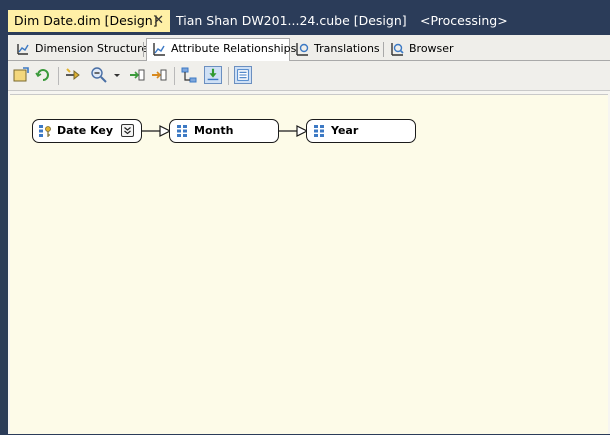  Describe the element at coordinates (397, 49) in the screenshot. I see `browser-icon` at that location.